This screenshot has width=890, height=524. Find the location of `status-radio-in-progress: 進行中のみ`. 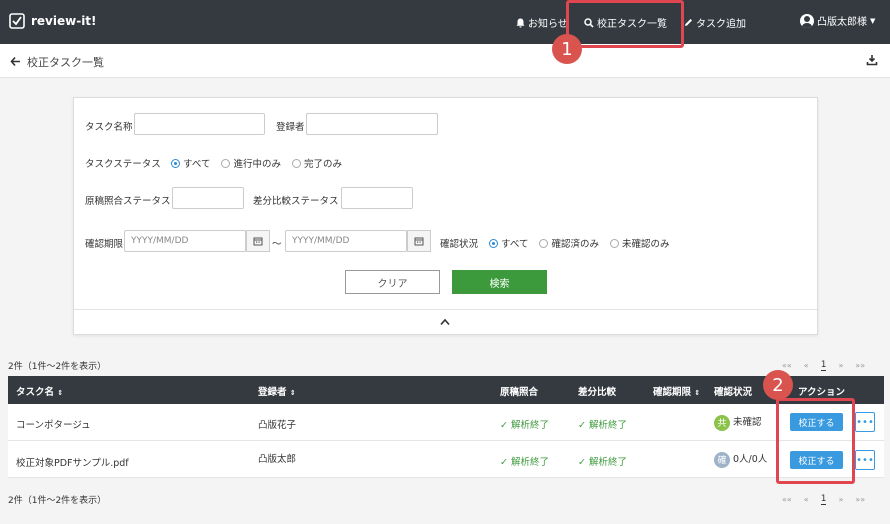

status-radio-in-progress: 進行中のみ is located at coordinates (251, 163).